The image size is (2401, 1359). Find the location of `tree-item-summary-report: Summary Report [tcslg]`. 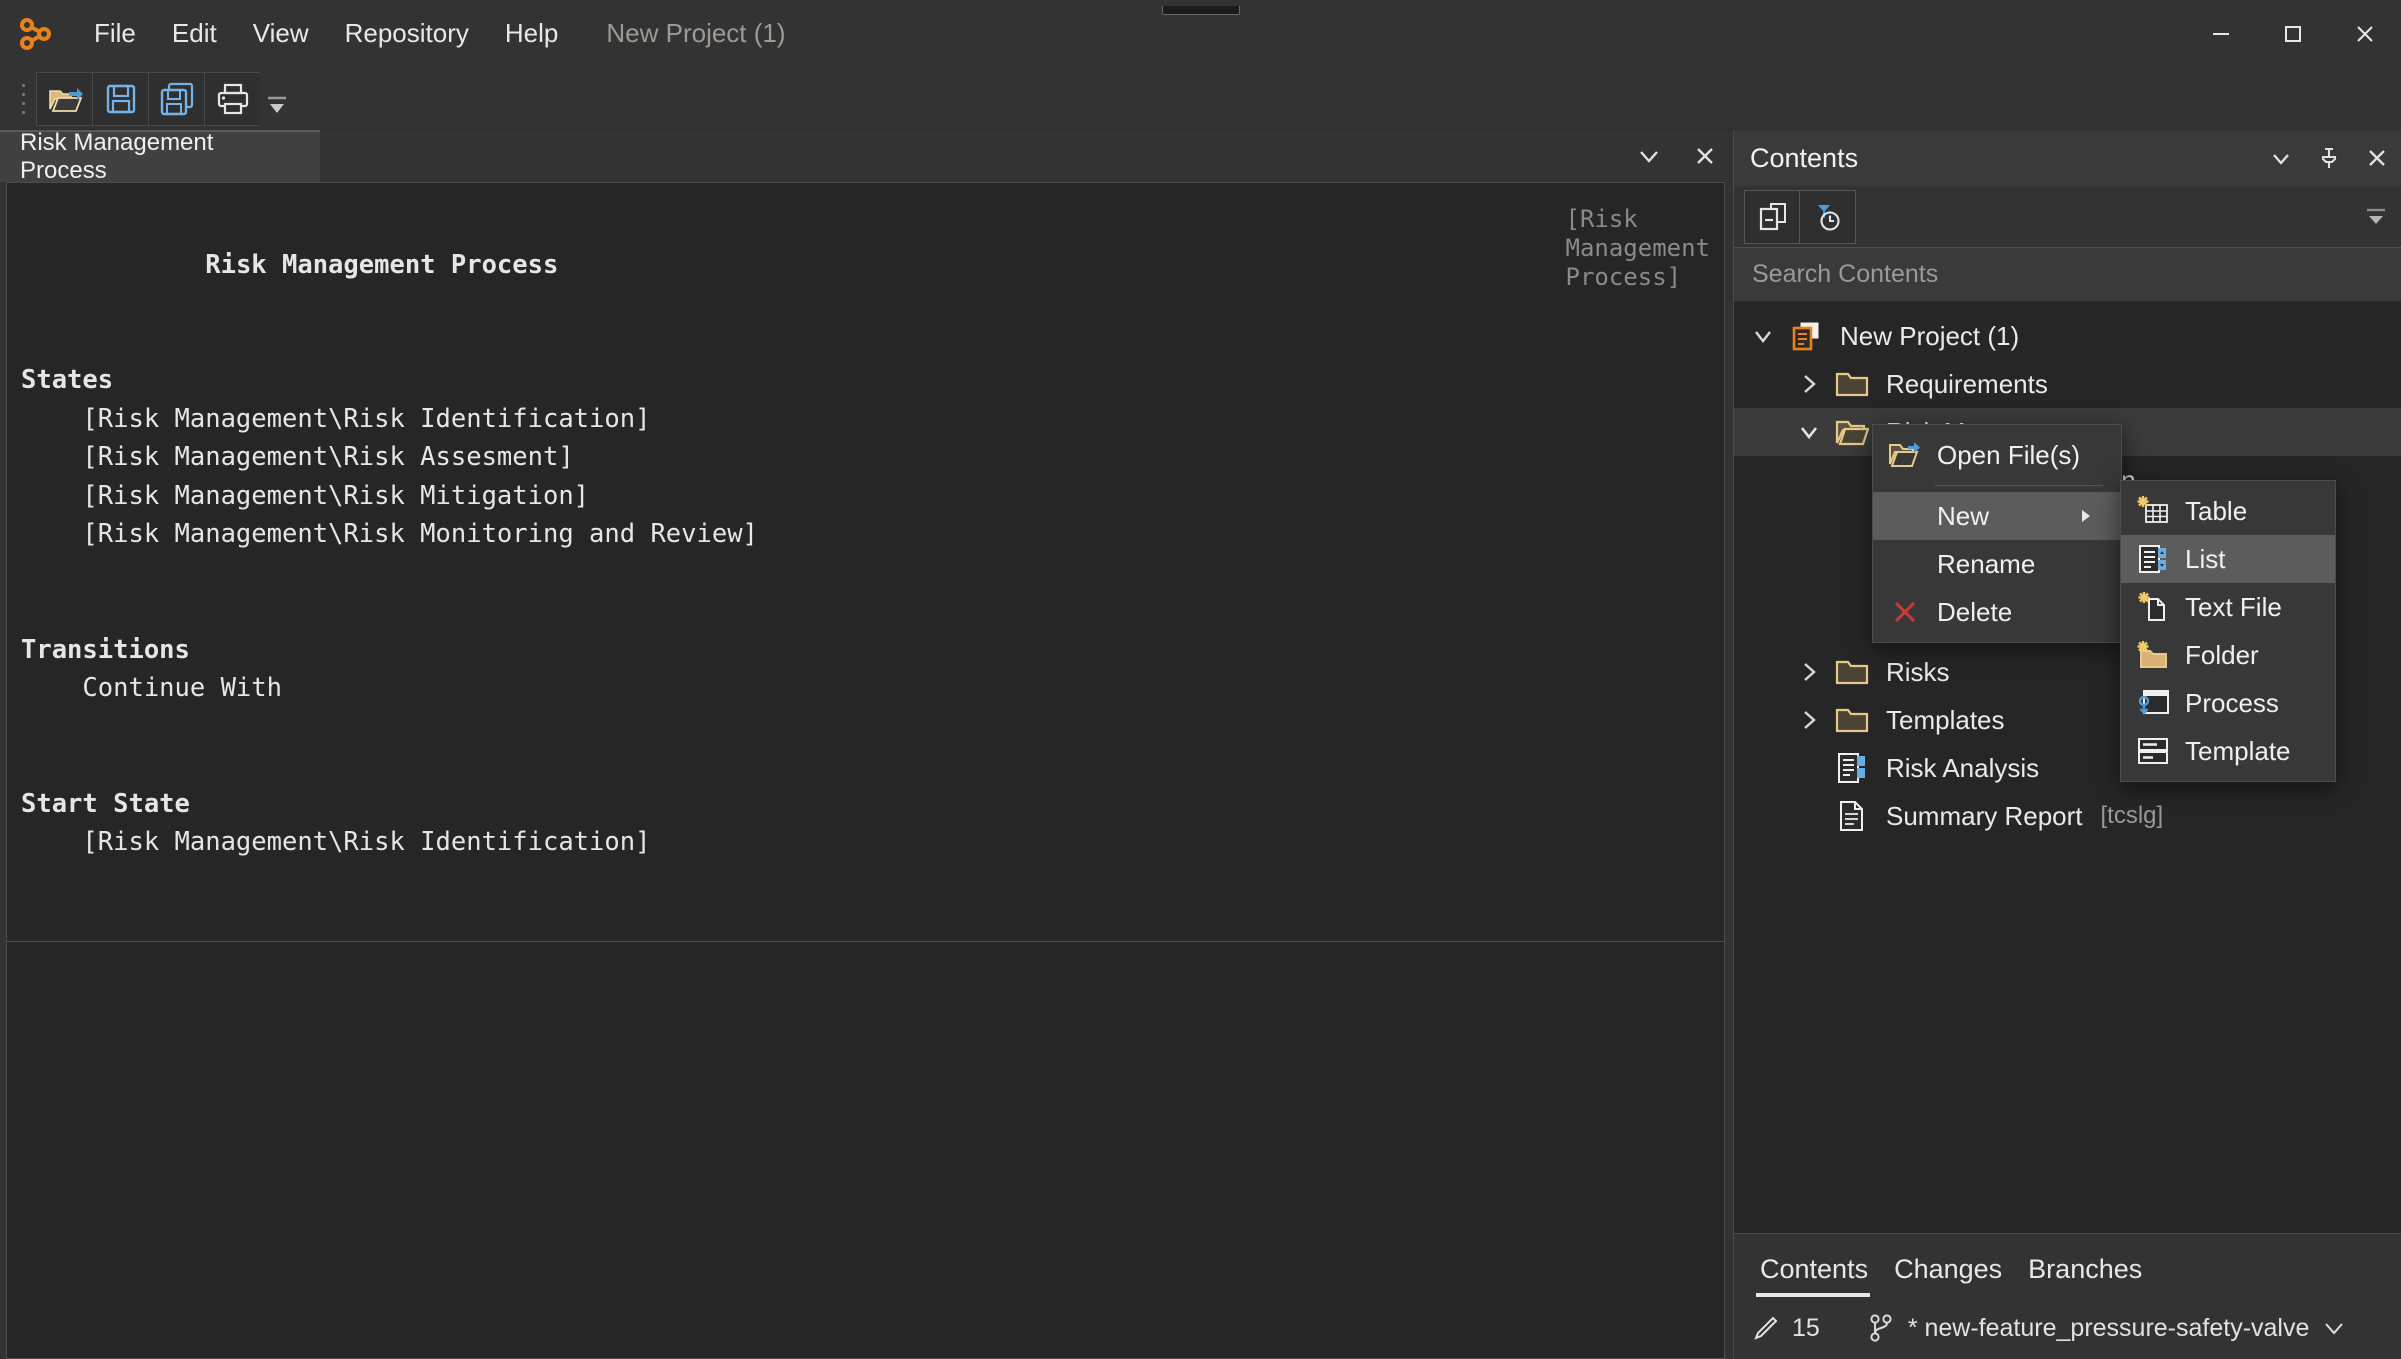

tree-item-summary-report: Summary Report [tcslg] is located at coordinates (2067, 816).